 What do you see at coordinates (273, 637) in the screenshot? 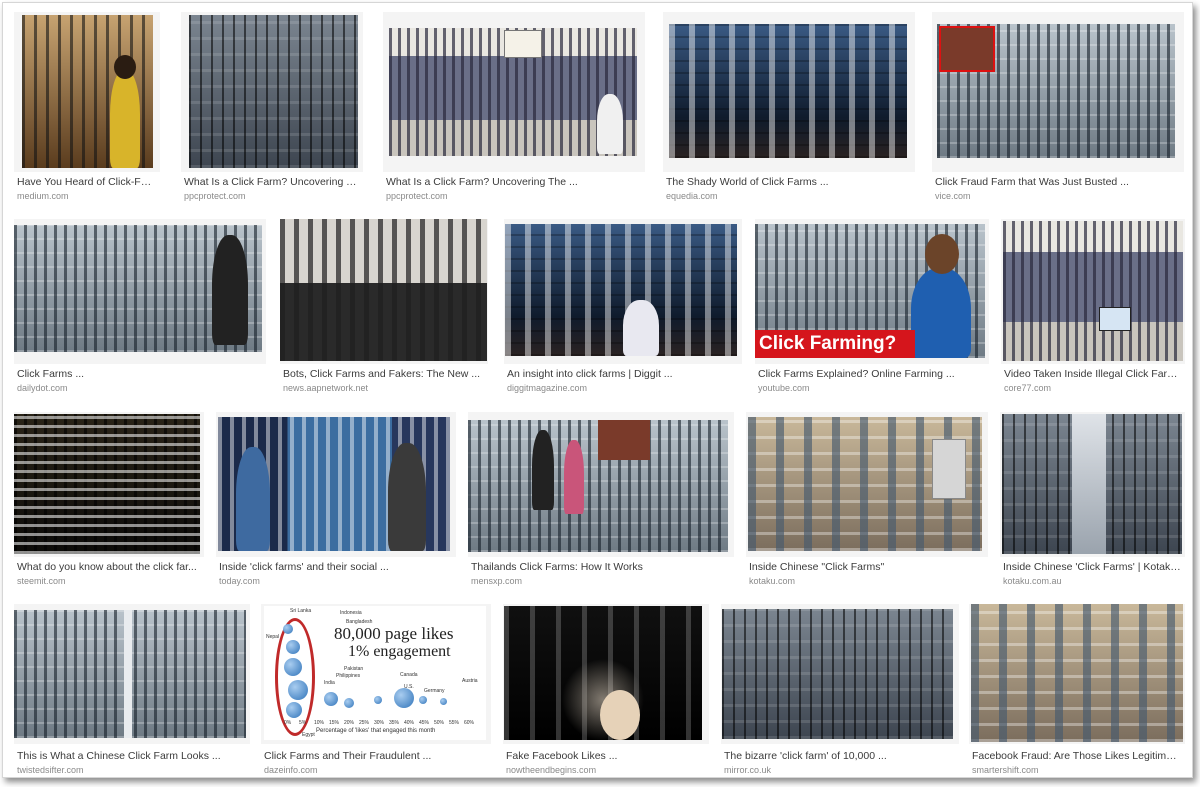
I see `chart-country-label: Nepal` at bounding box center [273, 637].